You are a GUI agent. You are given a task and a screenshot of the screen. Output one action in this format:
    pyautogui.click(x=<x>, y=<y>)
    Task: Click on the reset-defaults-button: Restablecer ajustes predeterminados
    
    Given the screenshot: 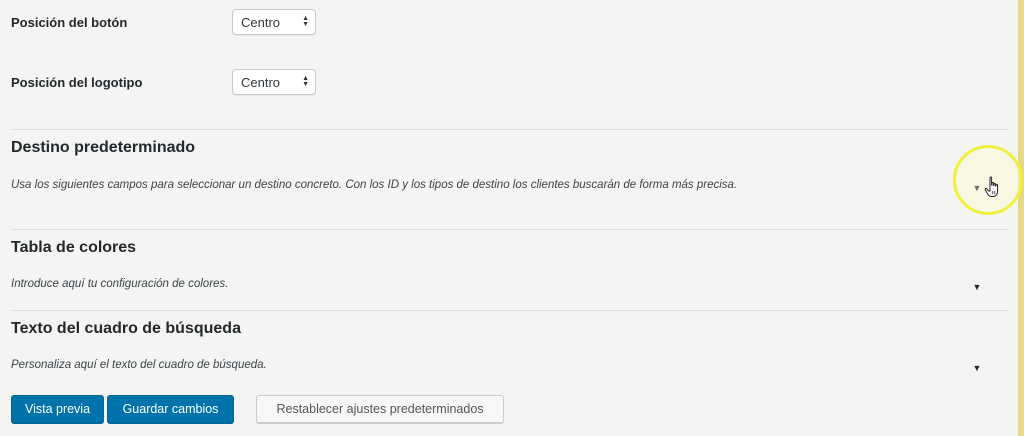 What is the action you would take?
    pyautogui.click(x=380, y=409)
    